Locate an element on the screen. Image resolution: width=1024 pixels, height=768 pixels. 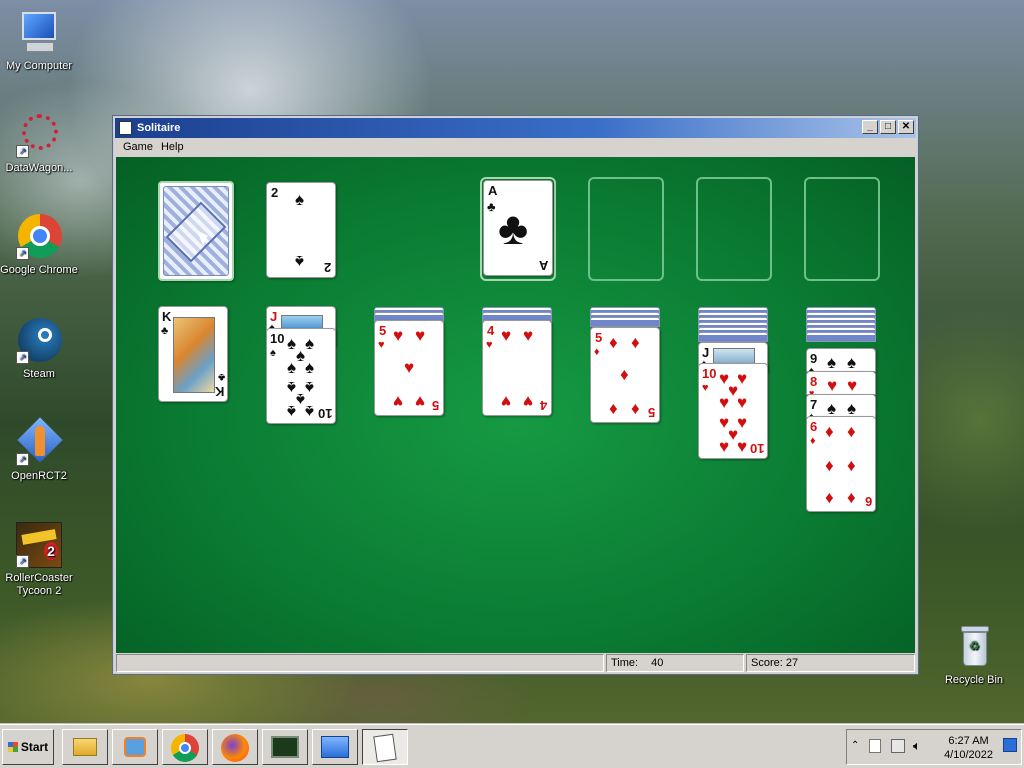
show-hidden-icons-icon: ⌃ is located at coordinates (855, 745).